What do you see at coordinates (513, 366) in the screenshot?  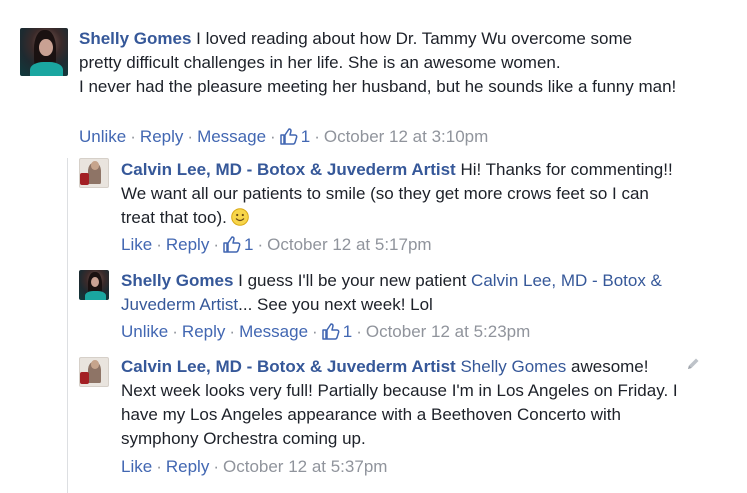 I see `mention-link: Shelly Gomes` at bounding box center [513, 366].